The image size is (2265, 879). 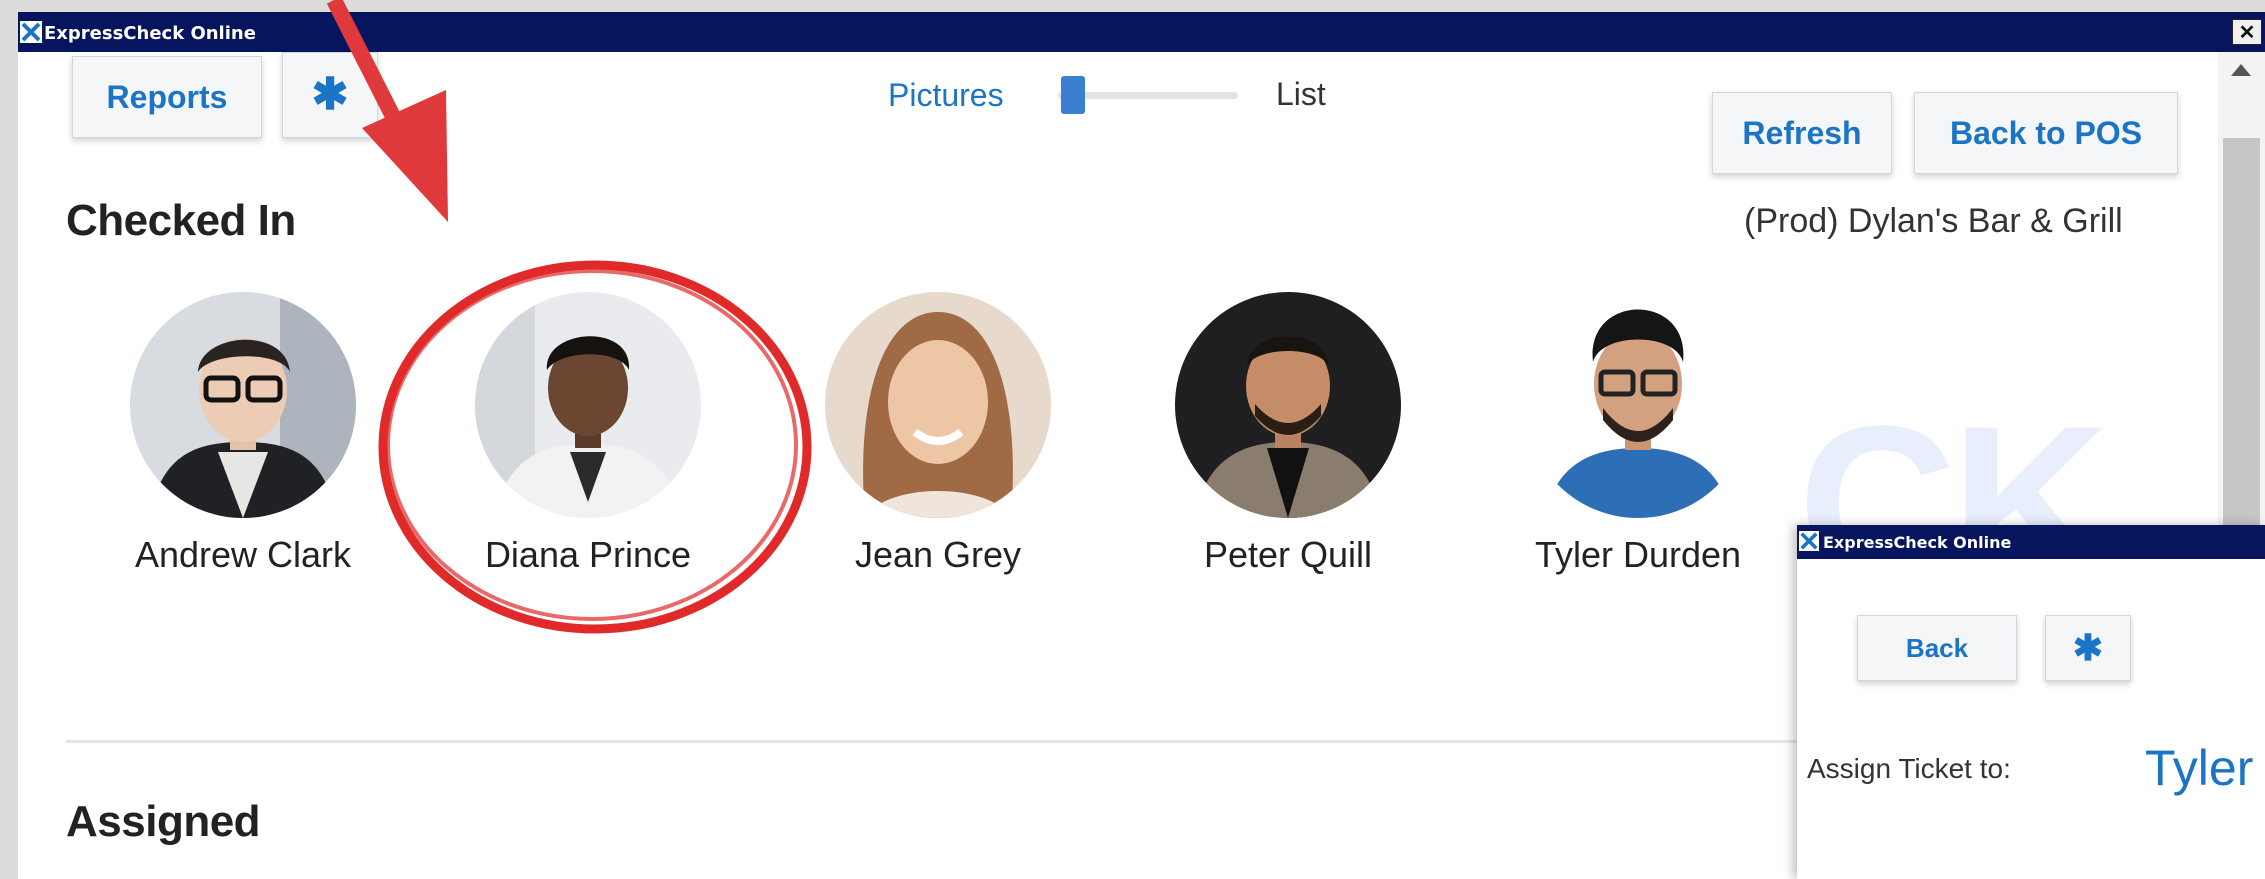 I want to click on close-button: ✕, so click(x=2247, y=32).